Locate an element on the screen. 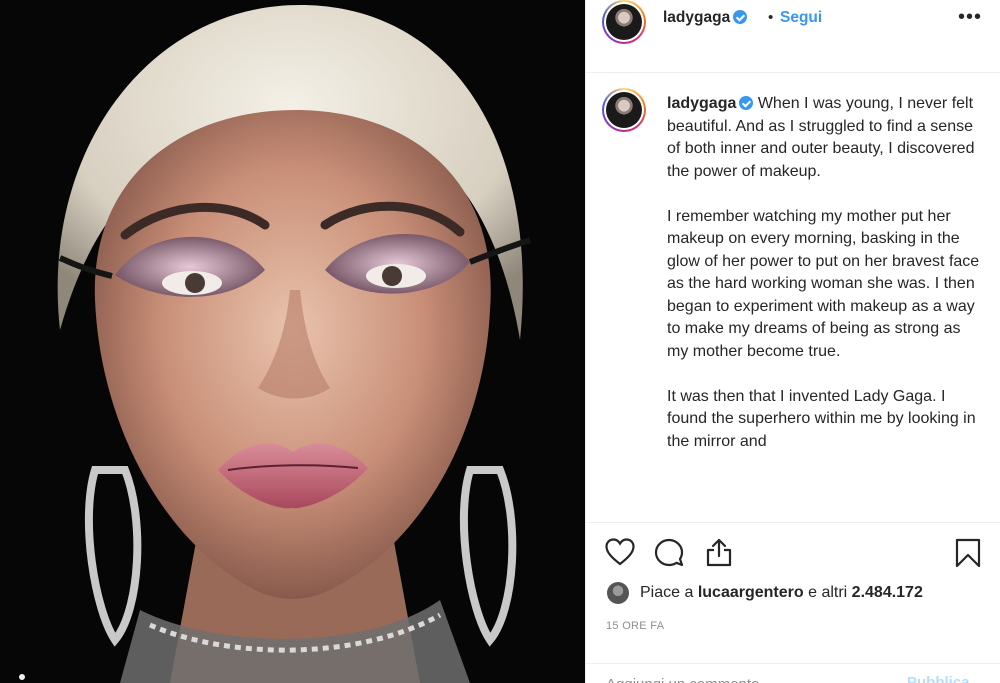 This screenshot has height=683, width=1000. post-timestamp: 15 ORE FA is located at coordinates (635, 626).